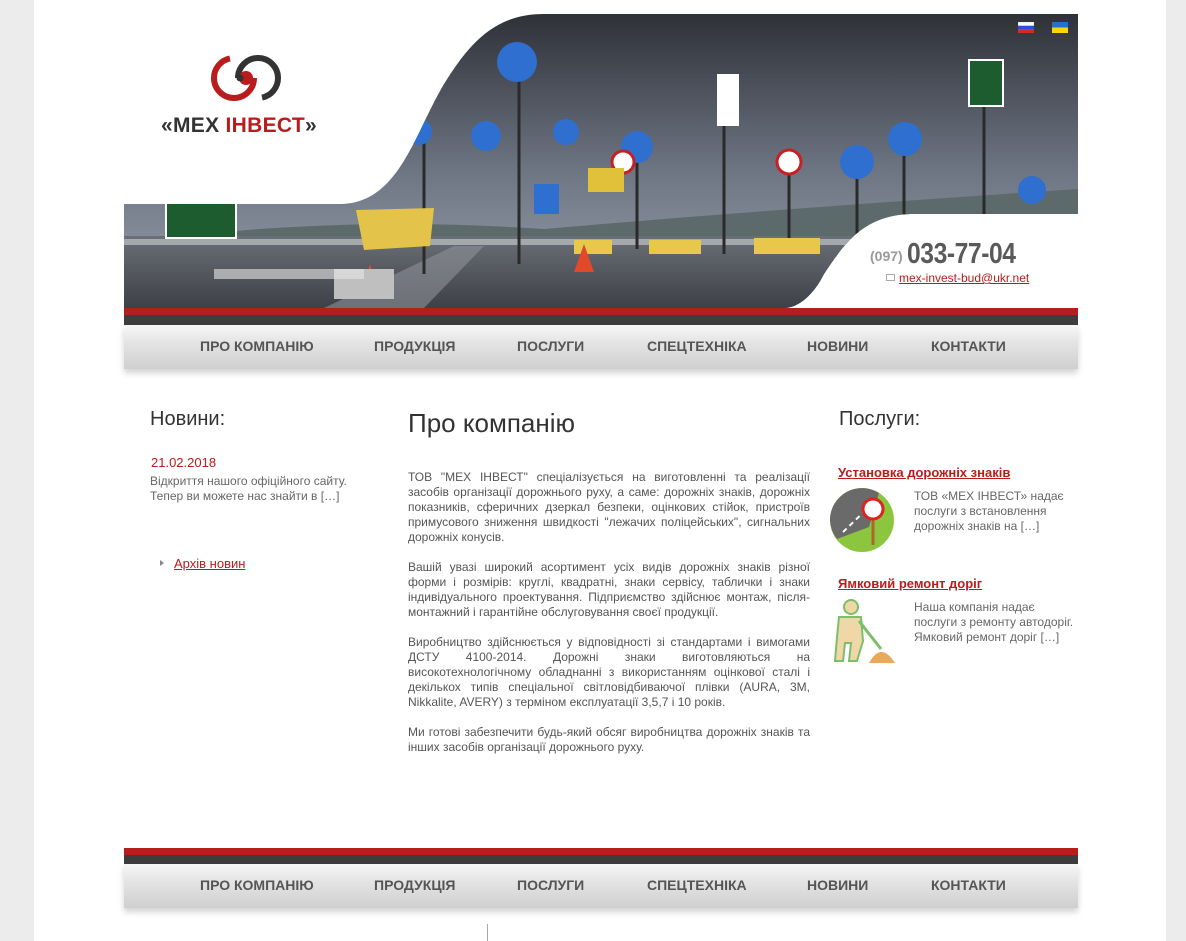  I want to click on footer-nav-item-services: ПОСЛУГИ, so click(550, 885).